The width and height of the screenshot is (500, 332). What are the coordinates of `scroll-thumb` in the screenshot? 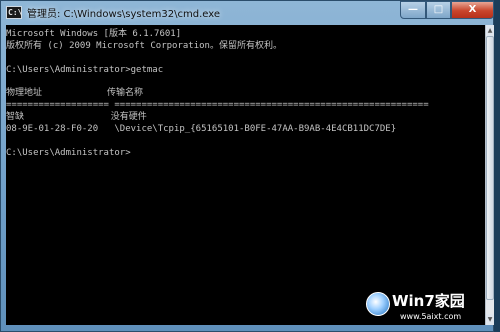 It's located at (490, 168).